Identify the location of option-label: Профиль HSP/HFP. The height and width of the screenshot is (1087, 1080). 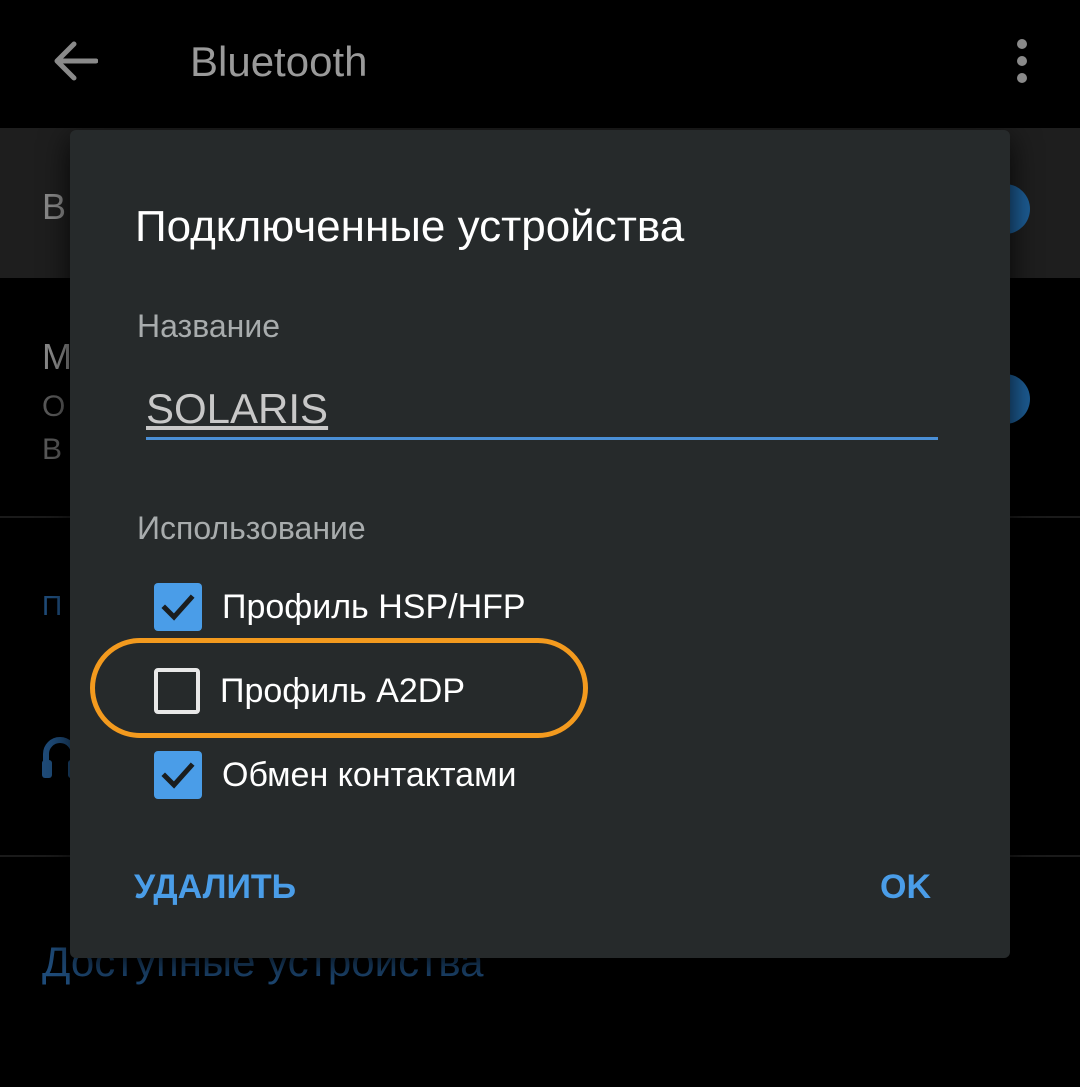
(374, 606).